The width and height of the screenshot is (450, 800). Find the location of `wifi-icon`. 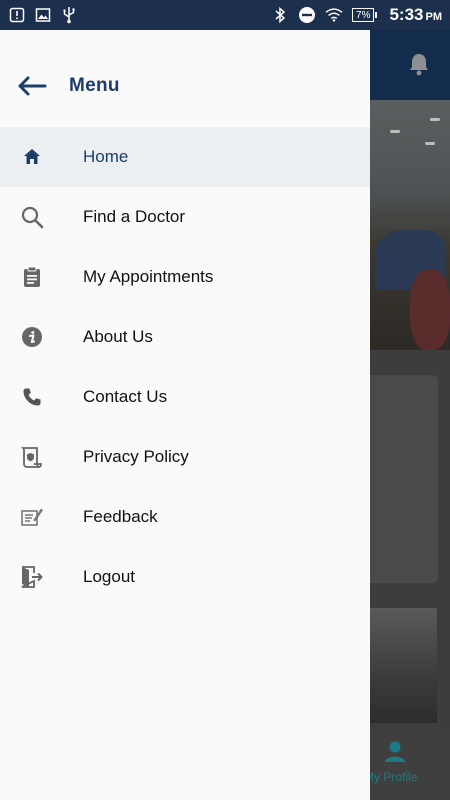

wifi-icon is located at coordinates (334, 15).